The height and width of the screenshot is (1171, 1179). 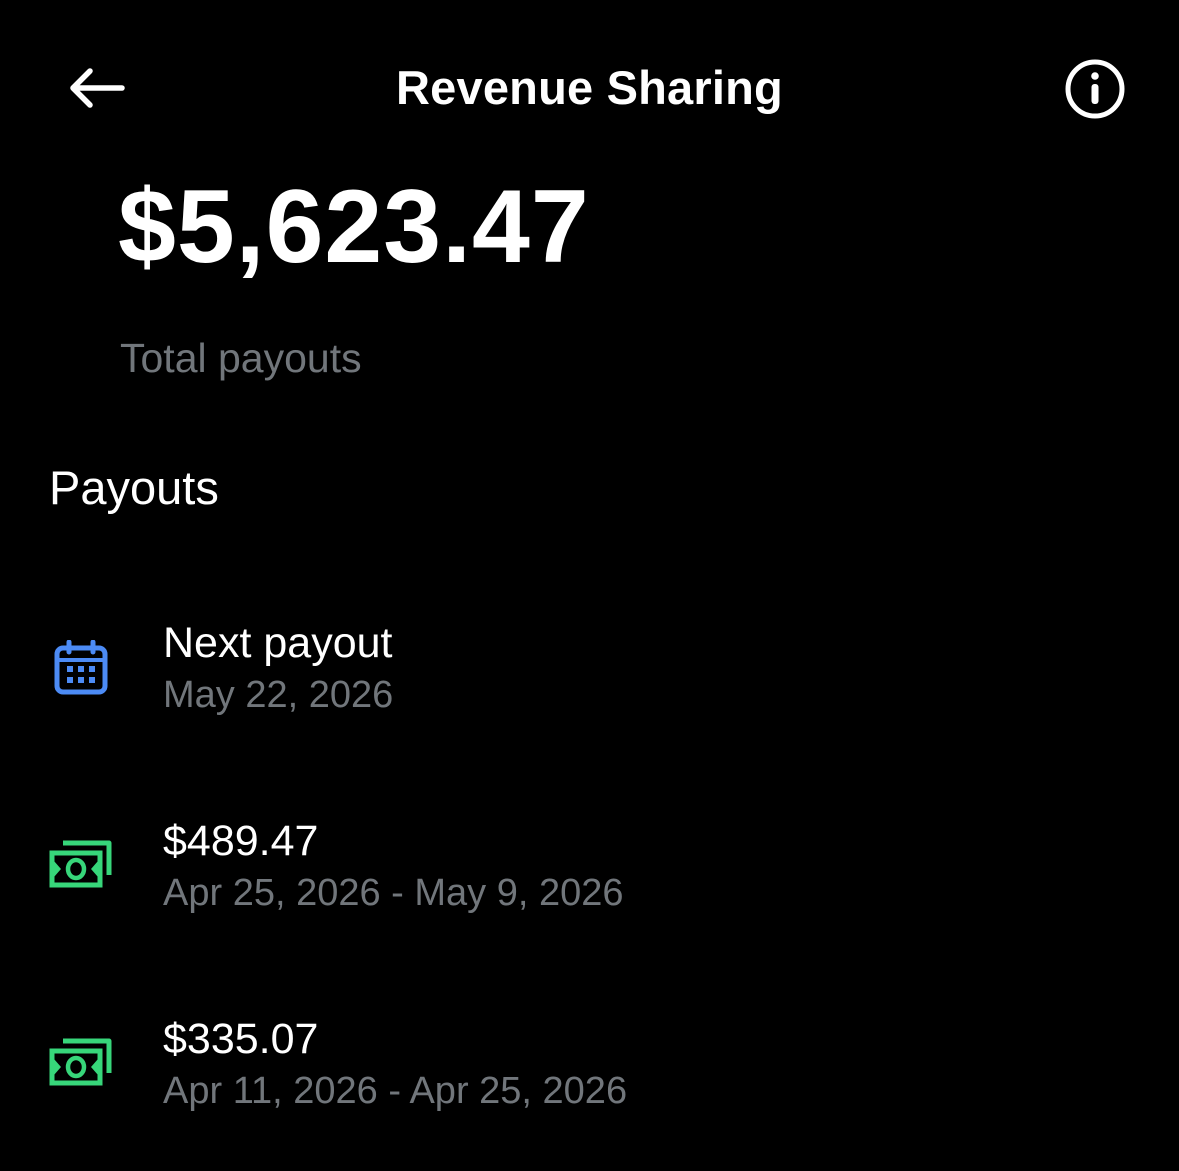 What do you see at coordinates (81, 668) in the screenshot?
I see `calendar-icon` at bounding box center [81, 668].